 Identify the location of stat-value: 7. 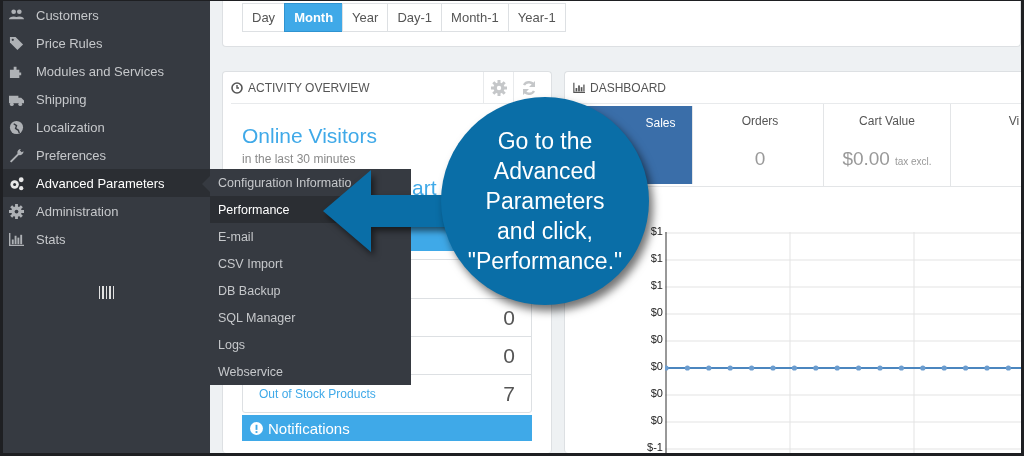
(509, 393).